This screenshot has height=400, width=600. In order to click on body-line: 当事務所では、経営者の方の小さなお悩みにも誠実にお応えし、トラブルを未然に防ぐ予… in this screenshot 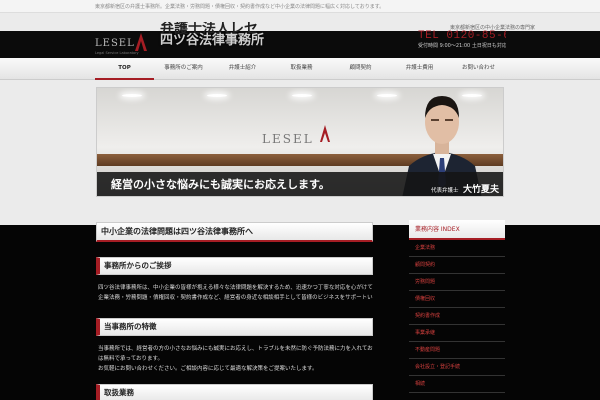, I will do `click(235, 349)`.